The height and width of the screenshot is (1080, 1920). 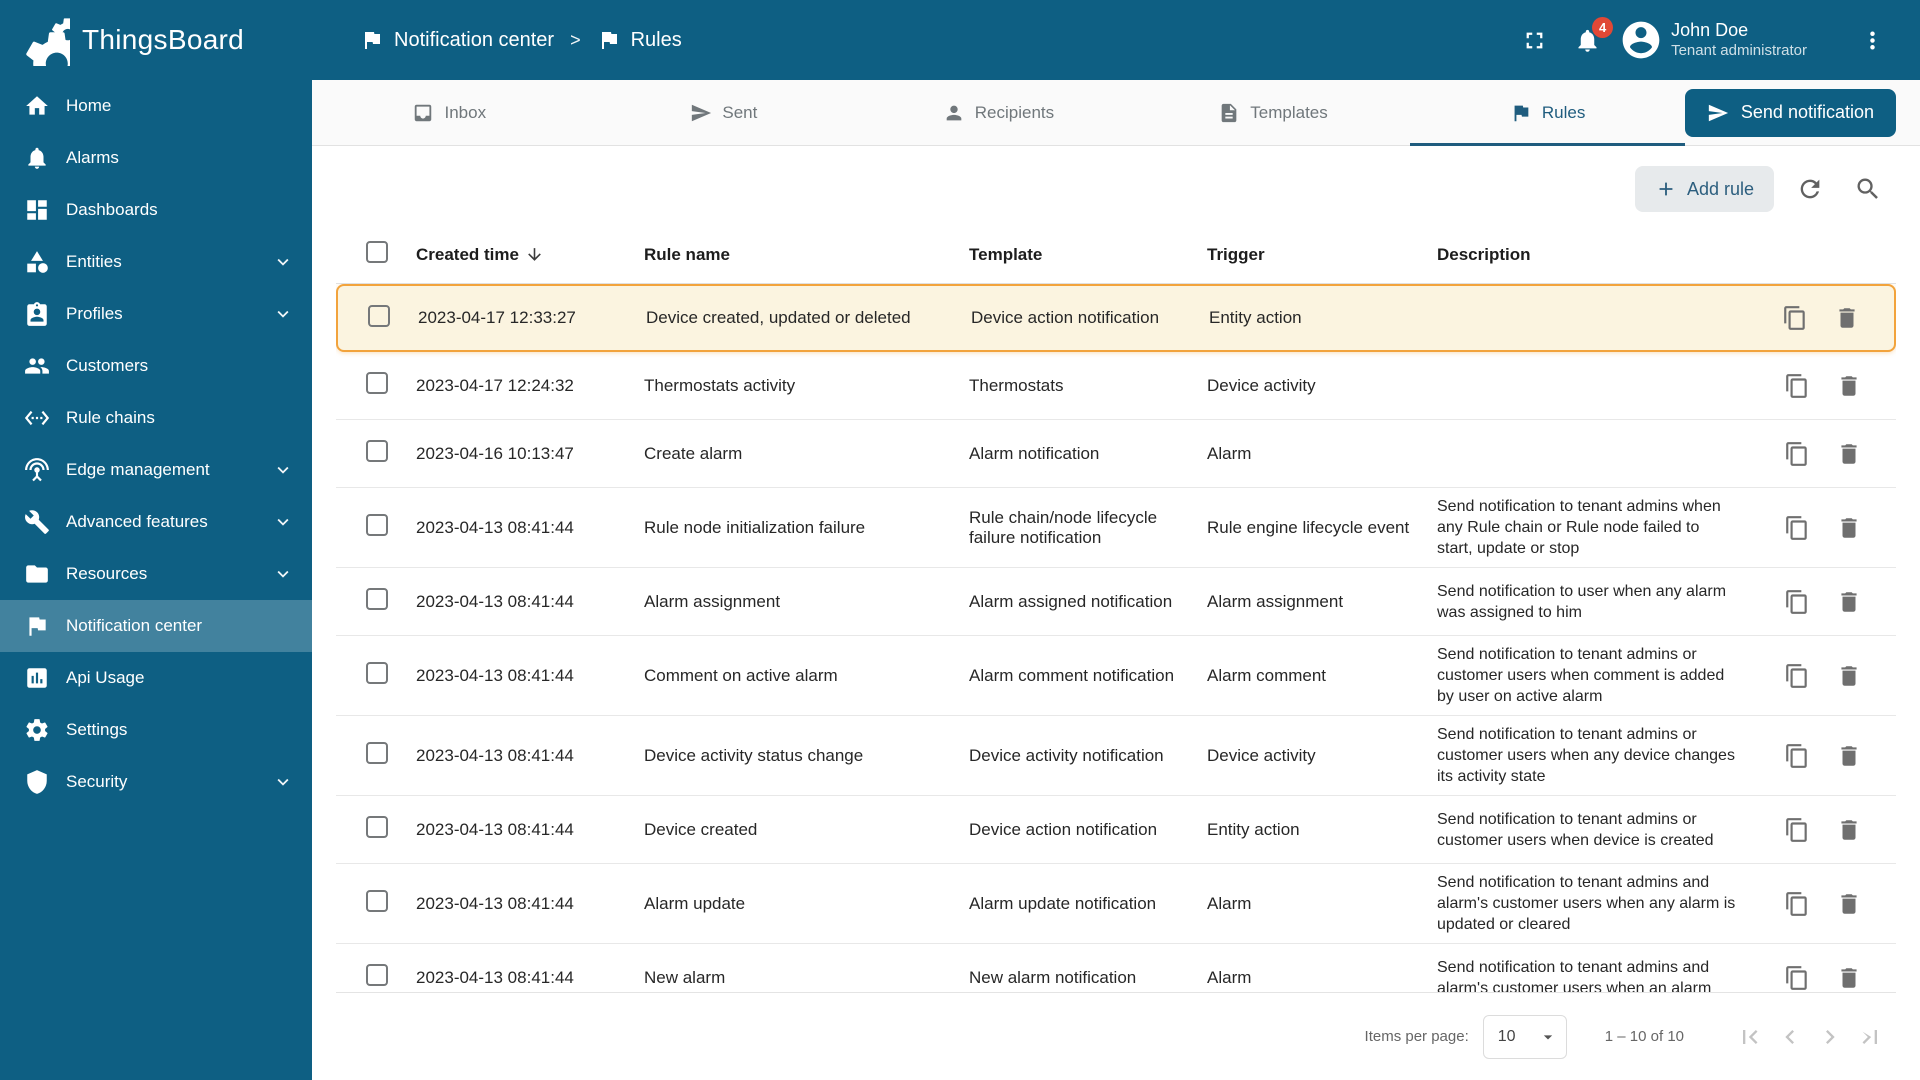 What do you see at coordinates (156, 314) in the screenshot?
I see `sidebar-item-profiles: Profiles` at bounding box center [156, 314].